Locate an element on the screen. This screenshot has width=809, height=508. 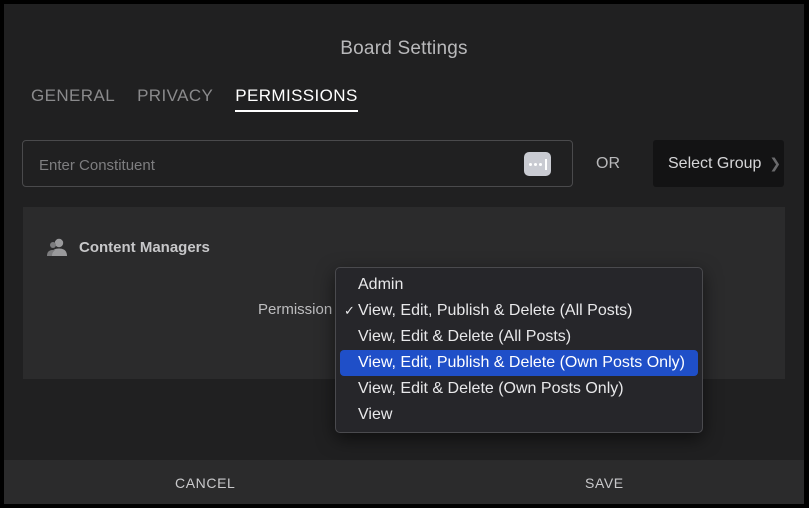
settings-tabs: GENERAL PRIVACY PERMISSIONS is located at coordinates (194, 99).